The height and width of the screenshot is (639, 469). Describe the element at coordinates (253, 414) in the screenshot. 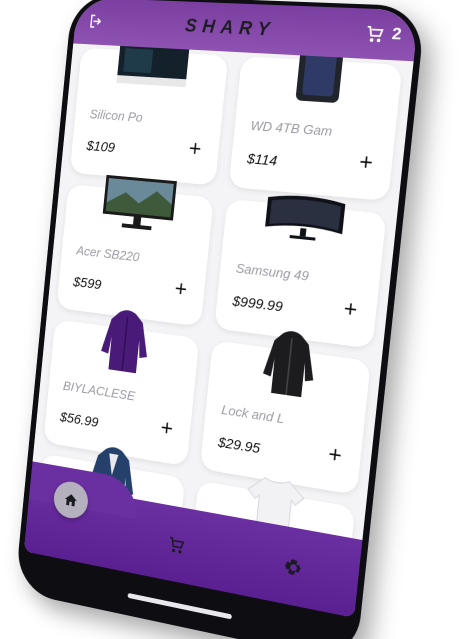

I see `product-name: Lock and L` at that location.